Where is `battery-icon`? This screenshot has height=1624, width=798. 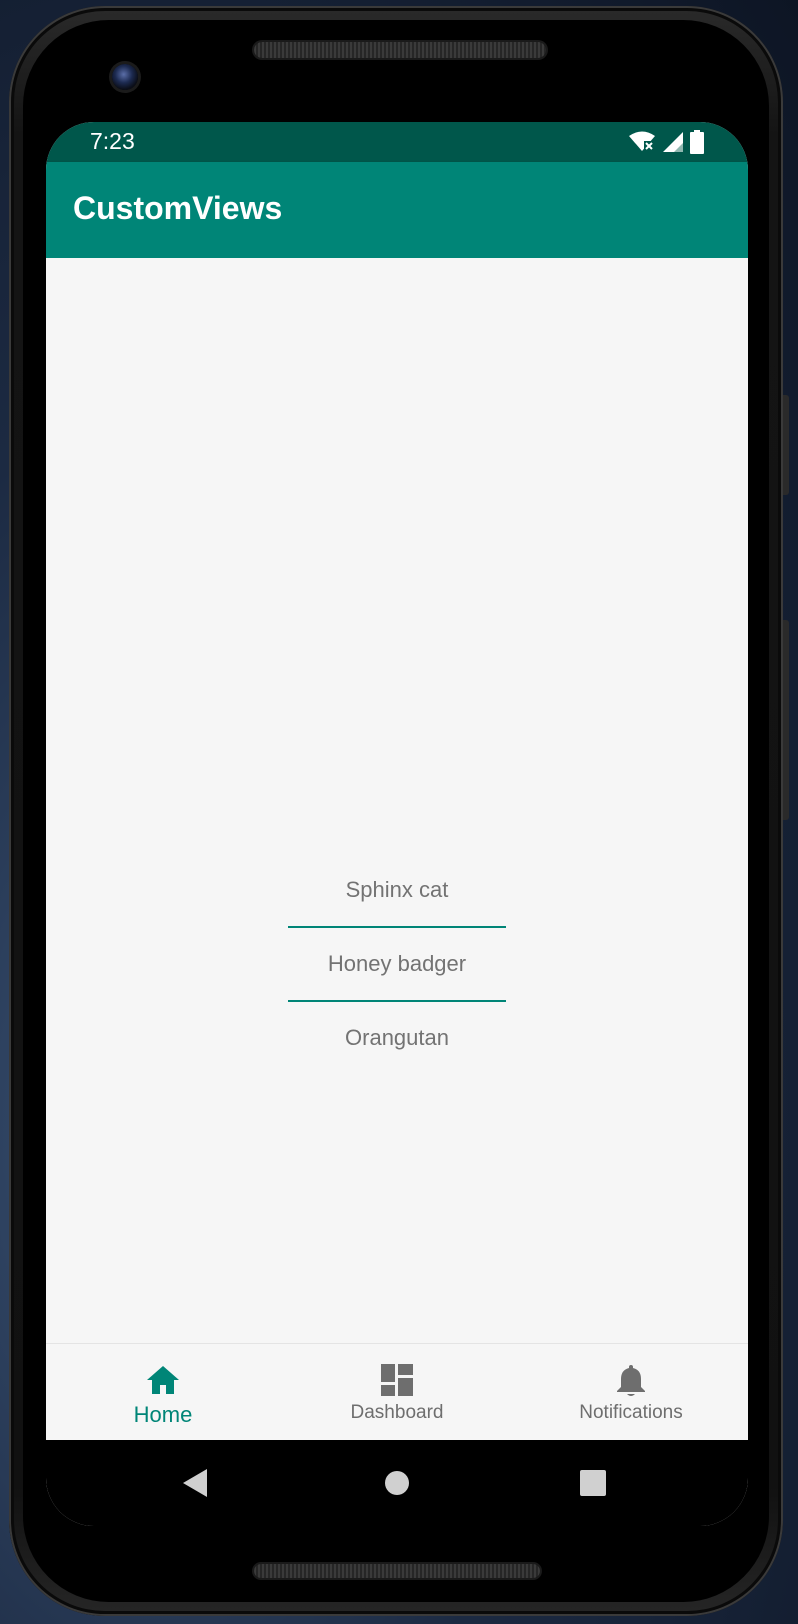 battery-icon is located at coordinates (697, 144).